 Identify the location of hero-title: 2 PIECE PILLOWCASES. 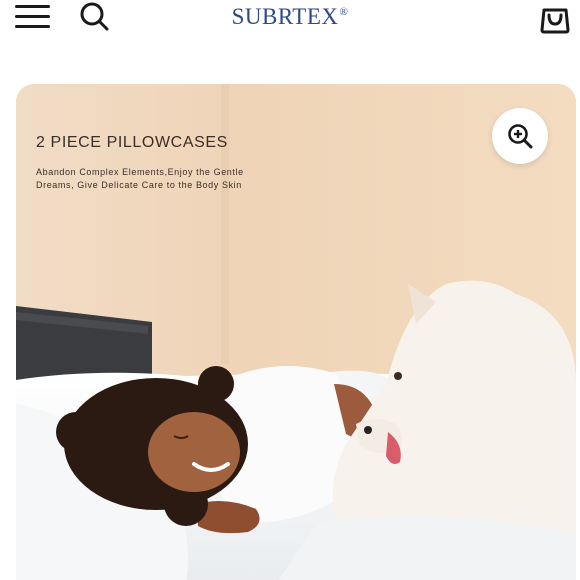
(132, 142).